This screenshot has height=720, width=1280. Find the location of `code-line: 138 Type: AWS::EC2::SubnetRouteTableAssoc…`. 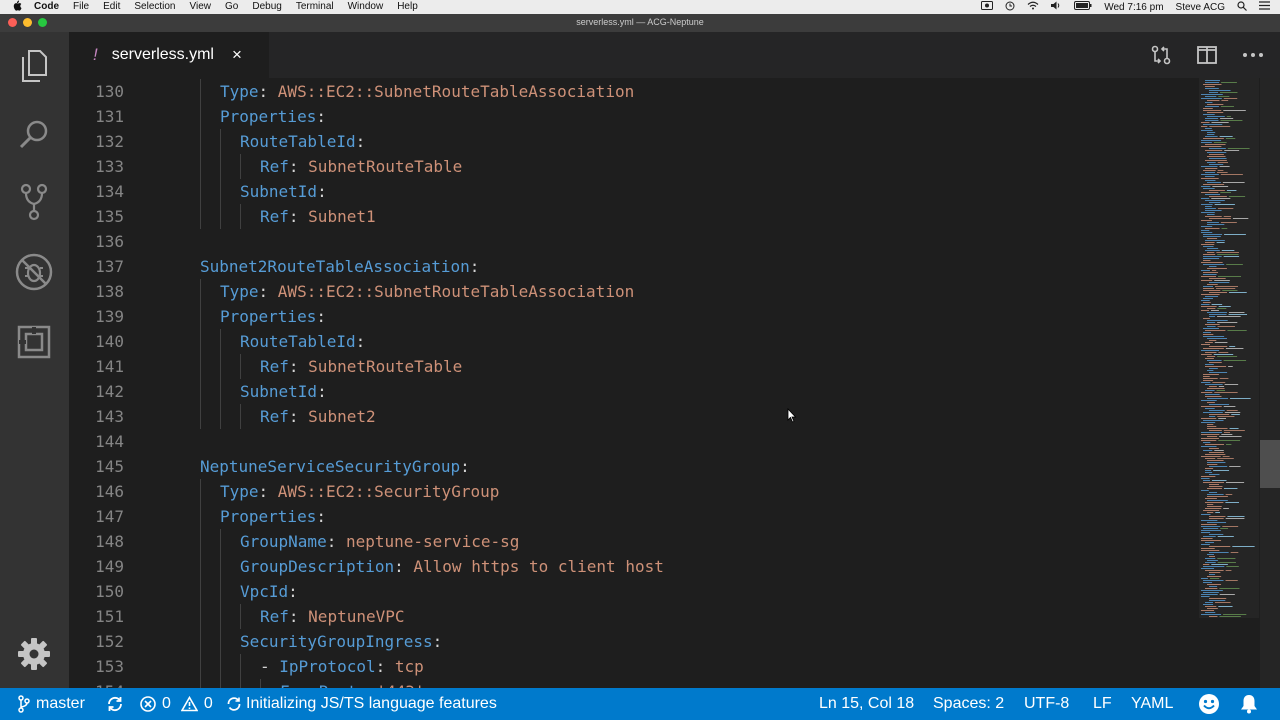

code-line: 138 Type: AWS::EC2::SubnetRouteTableAssoc… is located at coordinates (599, 291).